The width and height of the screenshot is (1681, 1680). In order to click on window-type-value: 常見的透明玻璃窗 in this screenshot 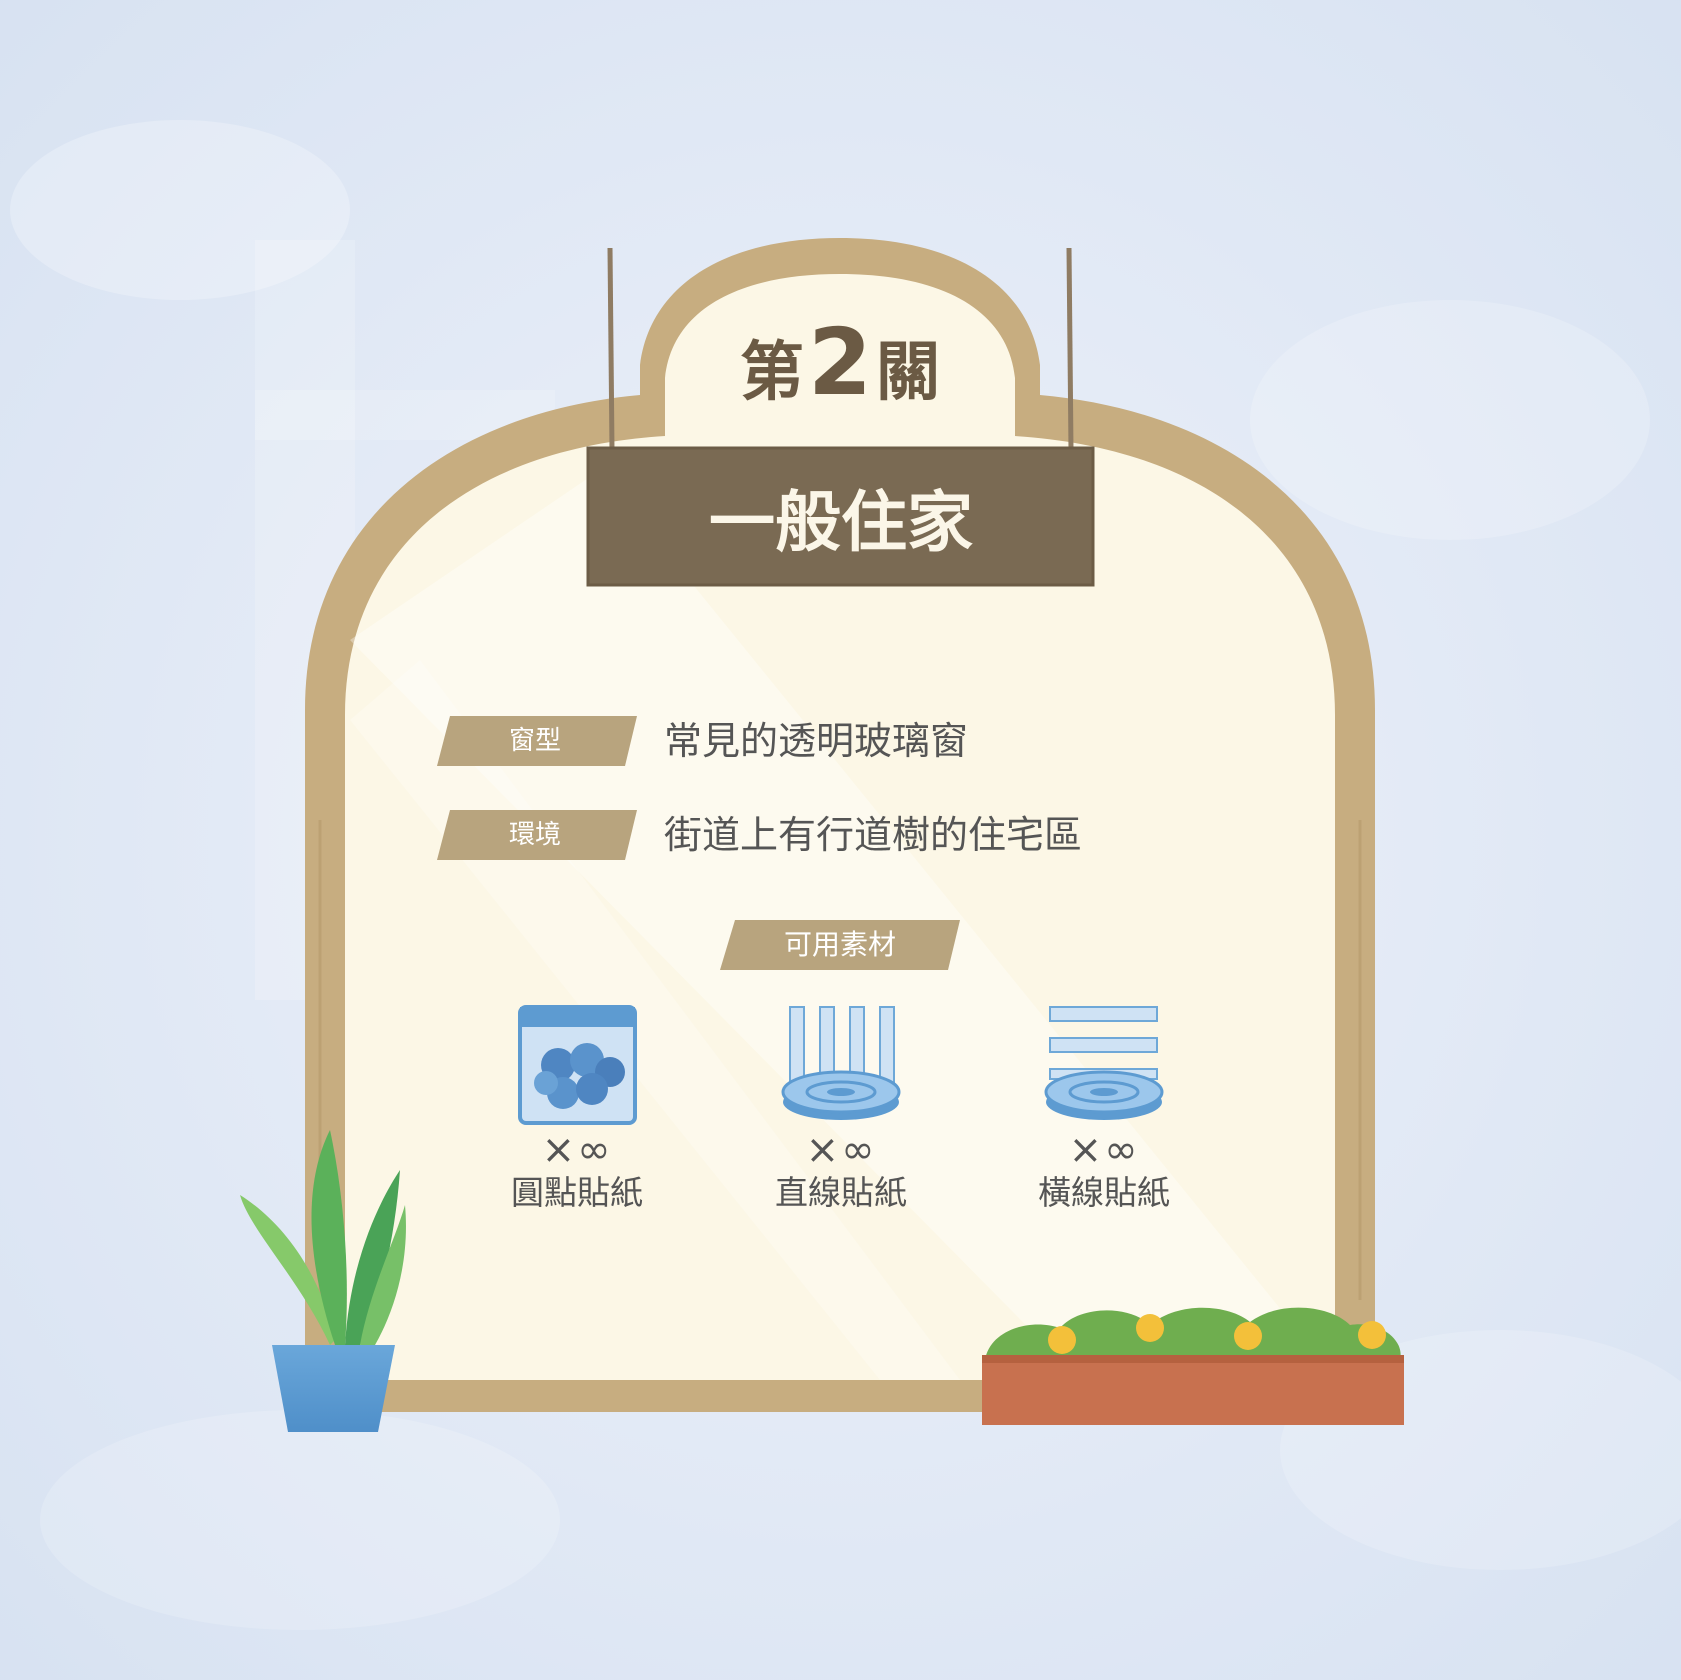, I will do `click(816, 741)`.